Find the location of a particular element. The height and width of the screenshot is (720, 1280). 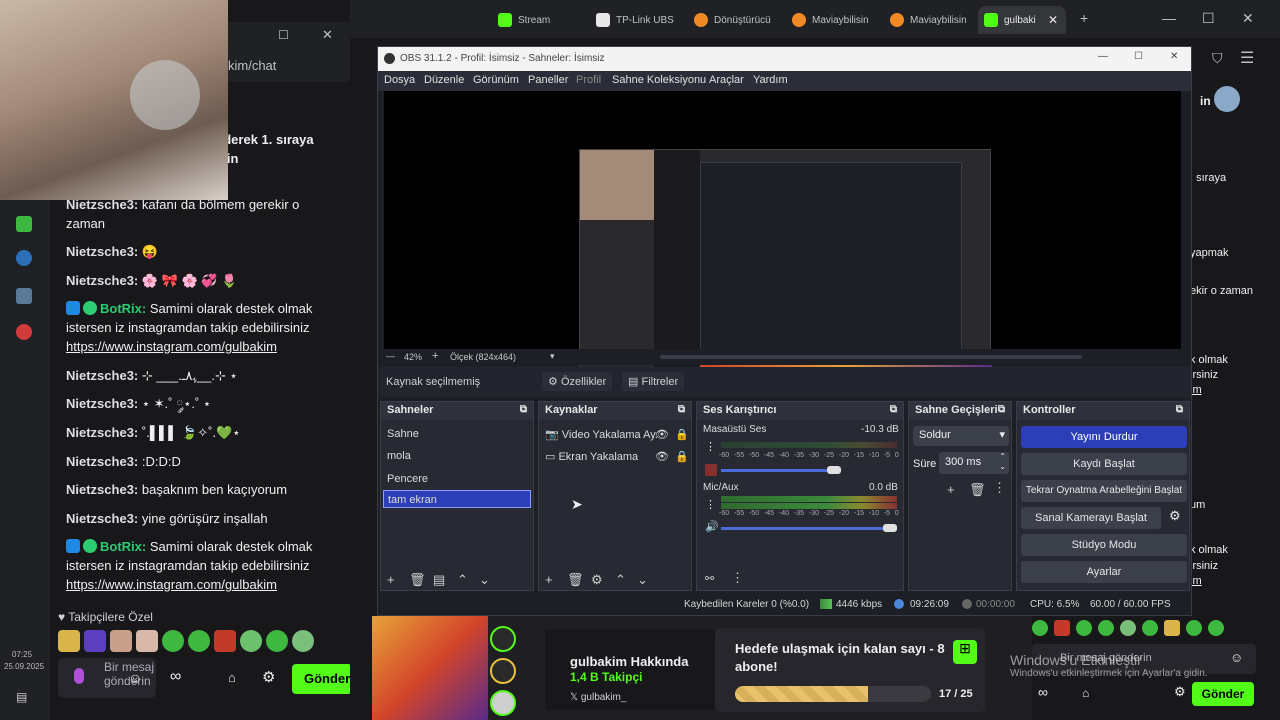

minimize-icon: — is located at coordinates (1169, 18).